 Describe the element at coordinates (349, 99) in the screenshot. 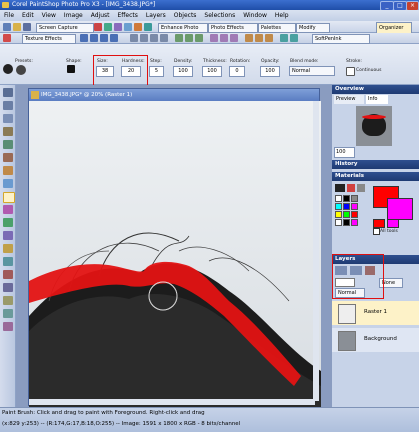

I see `tab-preview: Preview` at that location.